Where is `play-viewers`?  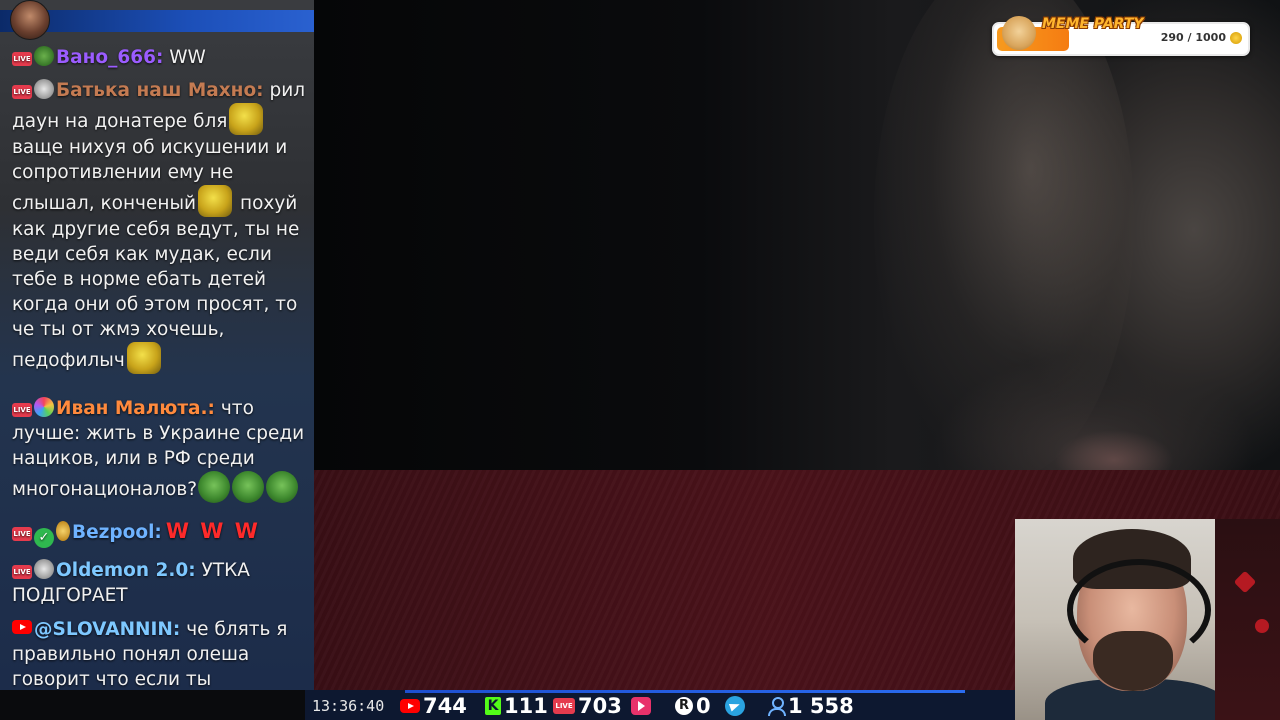 play-viewers is located at coordinates (642, 706).